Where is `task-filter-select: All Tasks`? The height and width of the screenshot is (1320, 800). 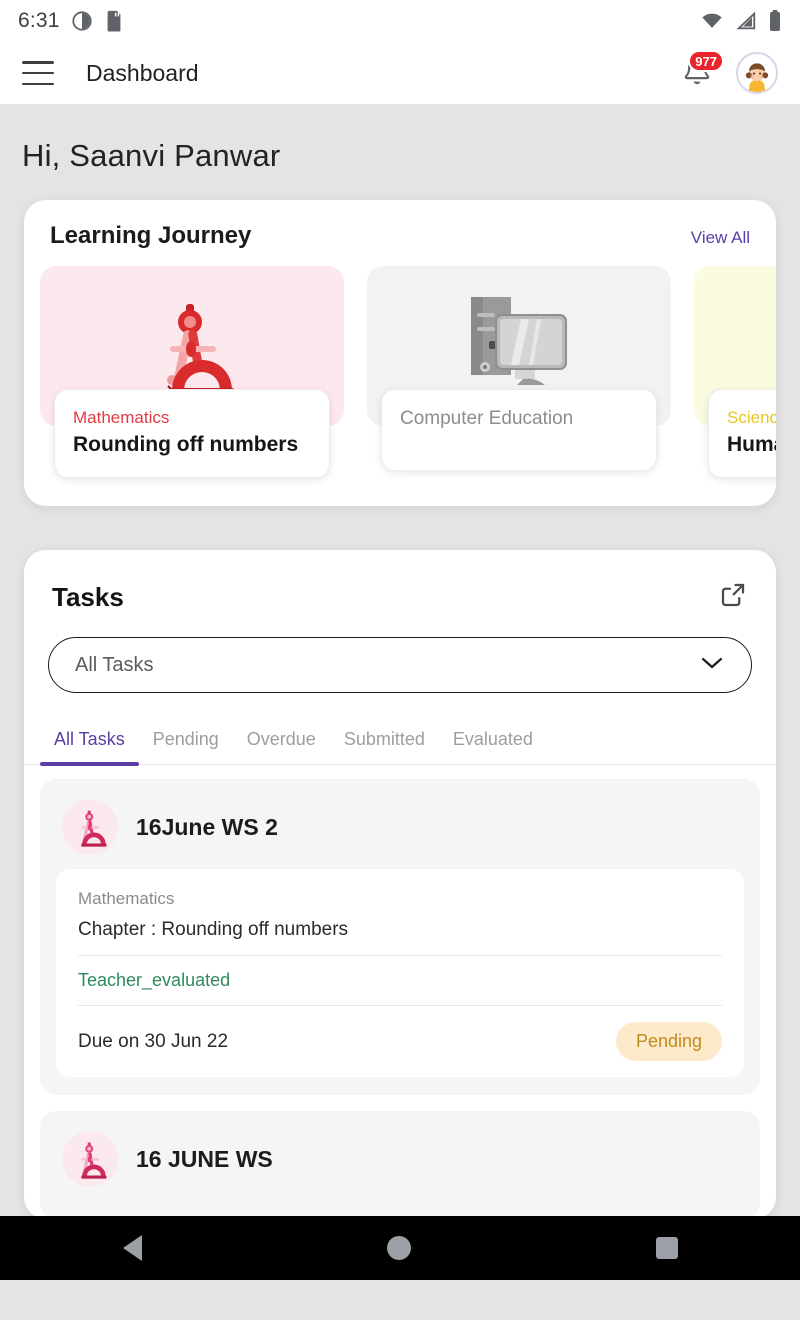
task-filter-select: All Tasks is located at coordinates (400, 665).